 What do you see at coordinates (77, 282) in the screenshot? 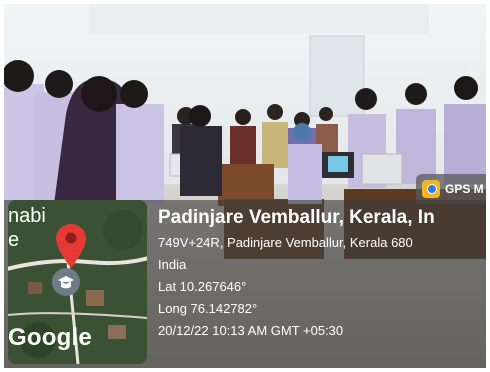
I see `map-thumbnail: nabi e Google` at bounding box center [77, 282].